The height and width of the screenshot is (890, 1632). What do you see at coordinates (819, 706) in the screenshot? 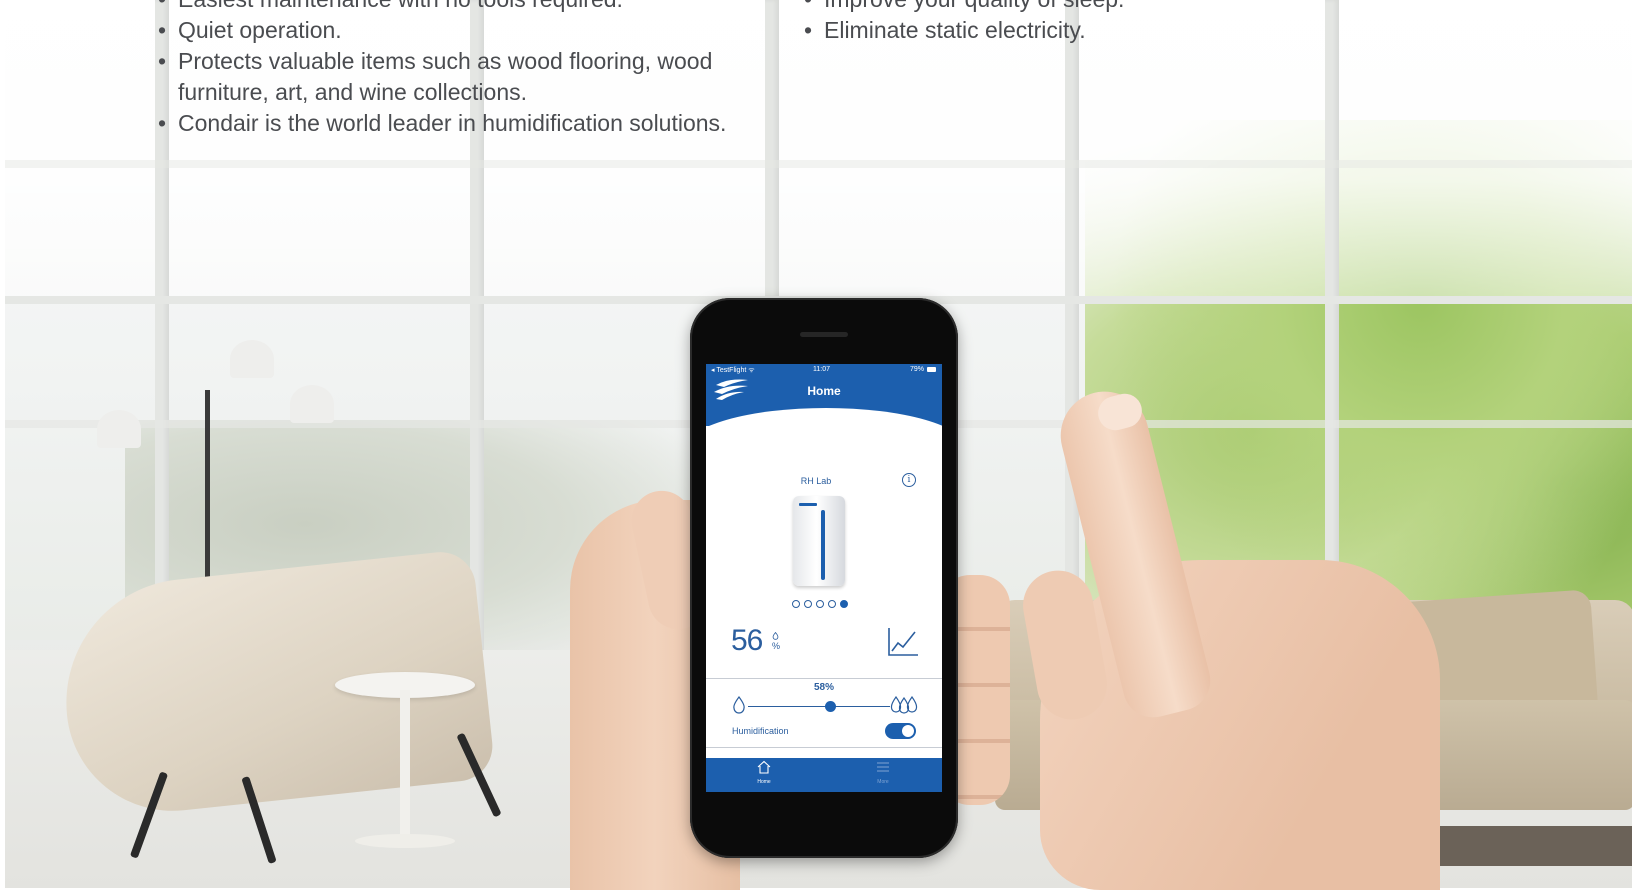
I see `humidity-slider-track` at bounding box center [819, 706].